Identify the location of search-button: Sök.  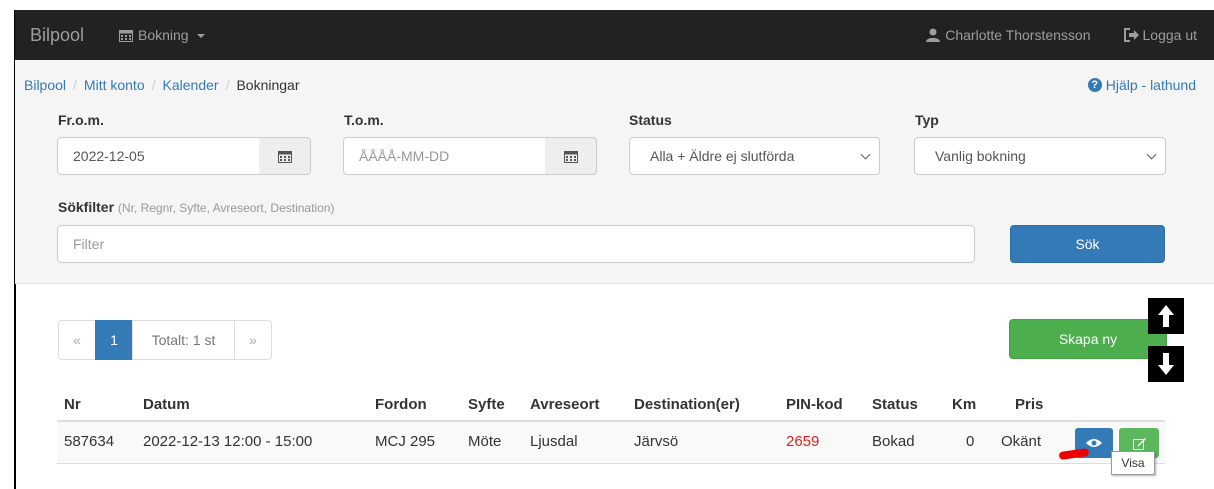
(1087, 244).